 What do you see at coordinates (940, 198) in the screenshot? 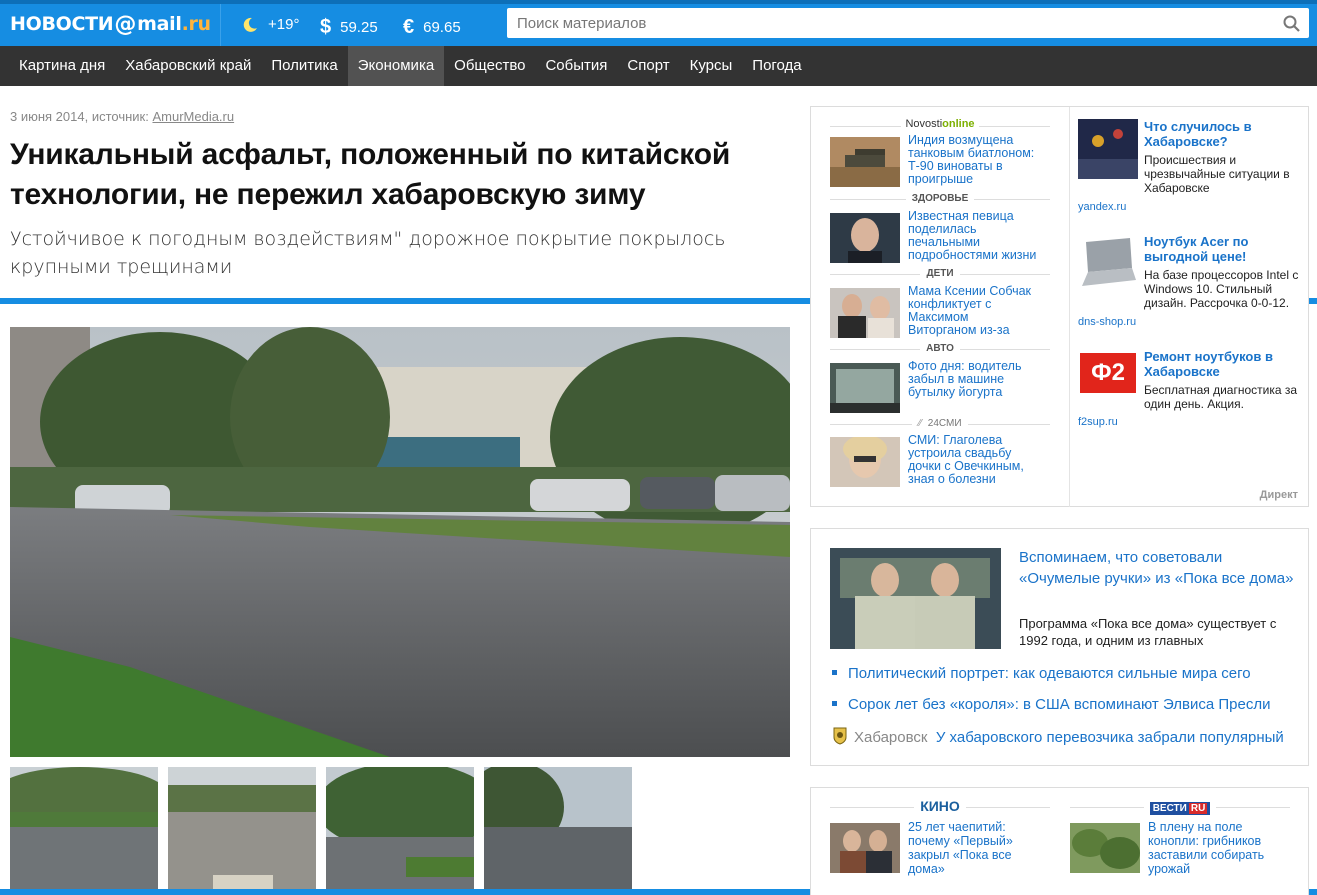
I see `section-label: ЗДОРОВЬЕ` at bounding box center [940, 198].